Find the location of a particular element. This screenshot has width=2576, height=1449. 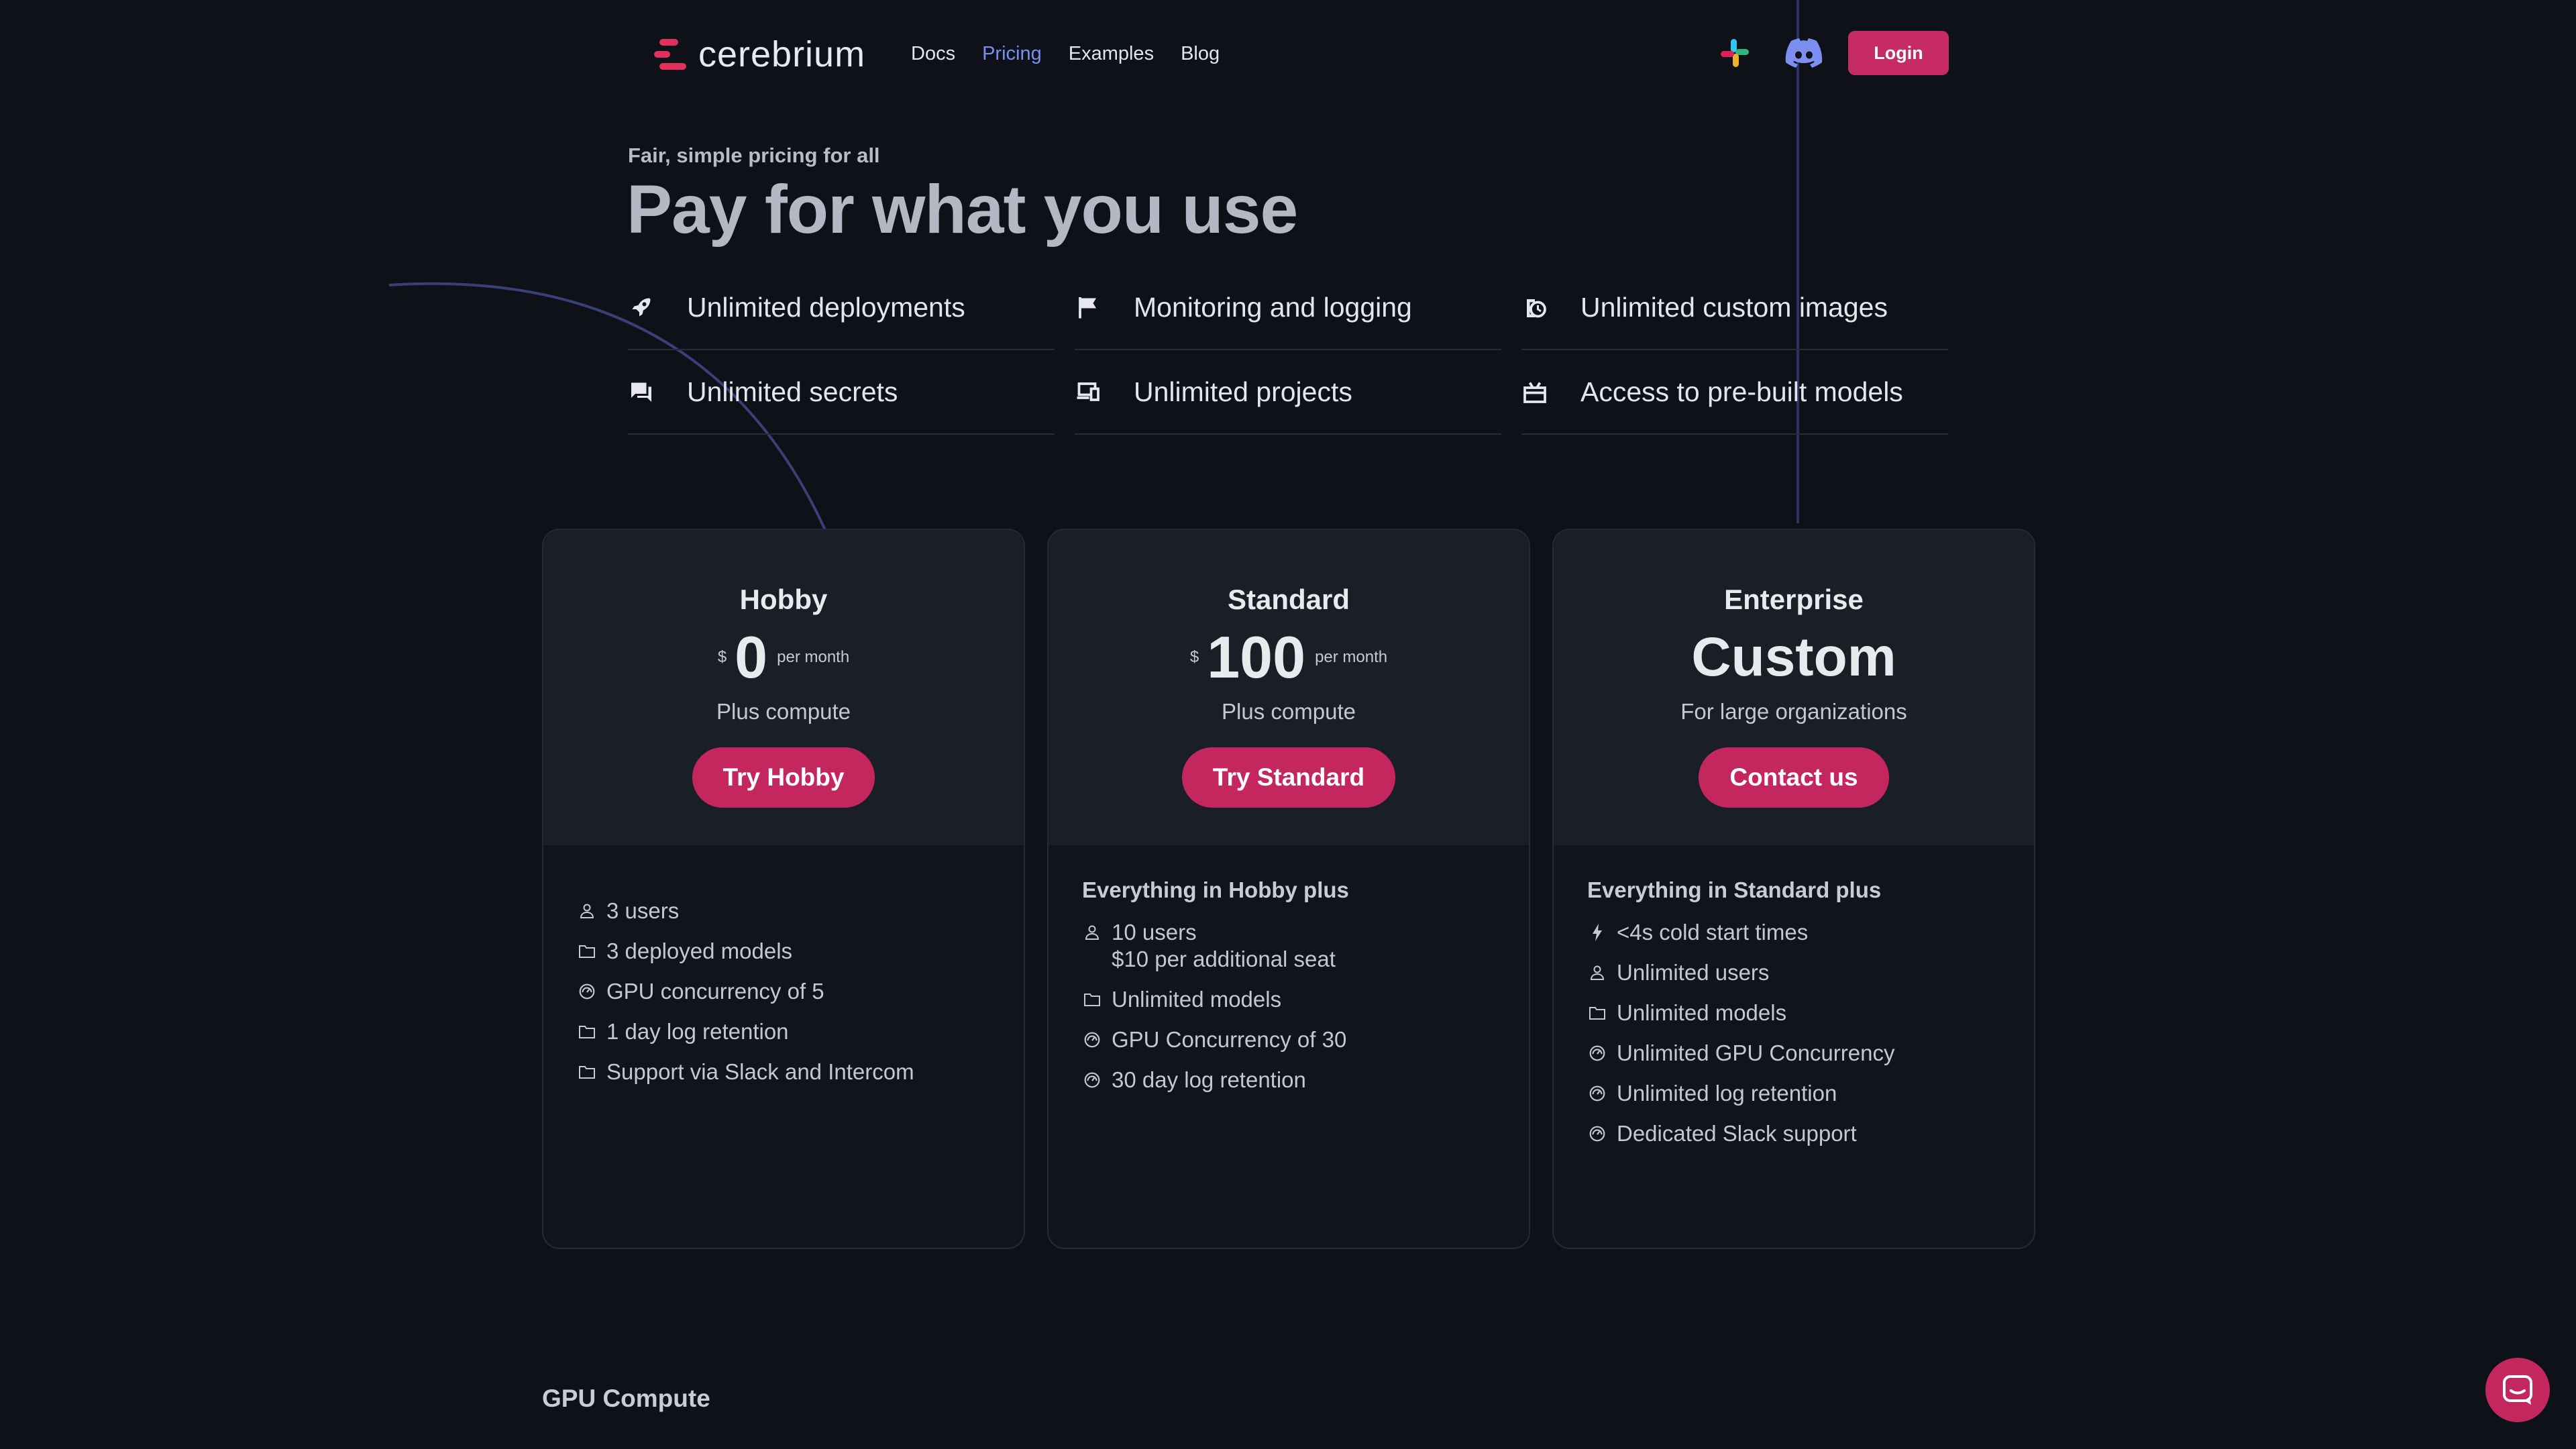

plan-feature-item: GPU concurrency of 5 is located at coordinates (783, 991).